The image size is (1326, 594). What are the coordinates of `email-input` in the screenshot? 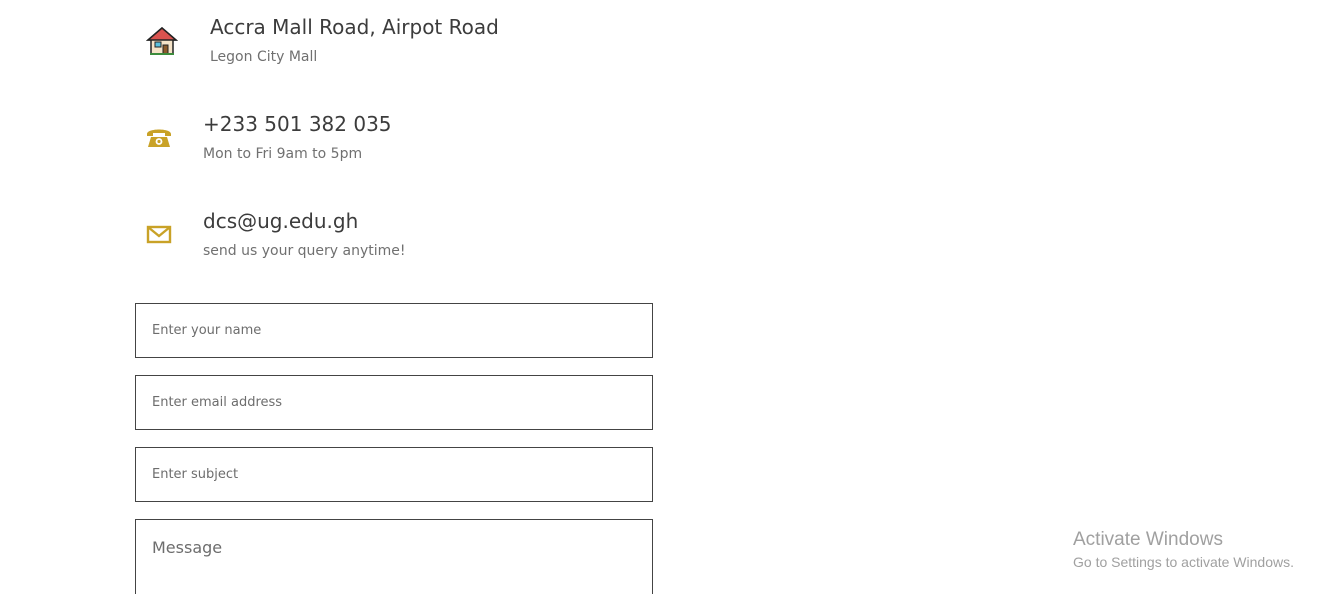 It's located at (394, 402).